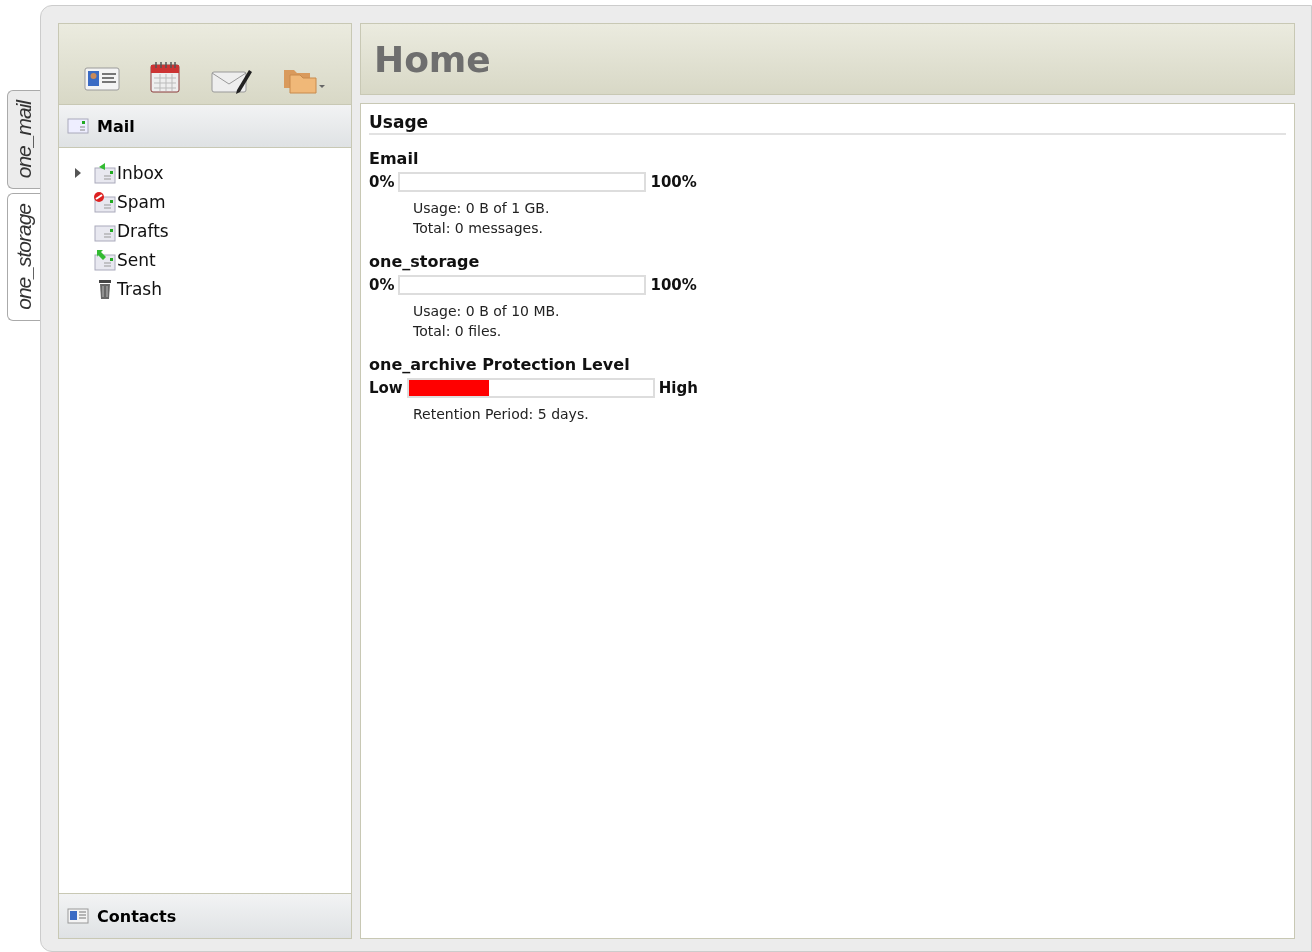  What do you see at coordinates (105, 201) in the screenshot?
I see `blocked-envelope-icon` at bounding box center [105, 201].